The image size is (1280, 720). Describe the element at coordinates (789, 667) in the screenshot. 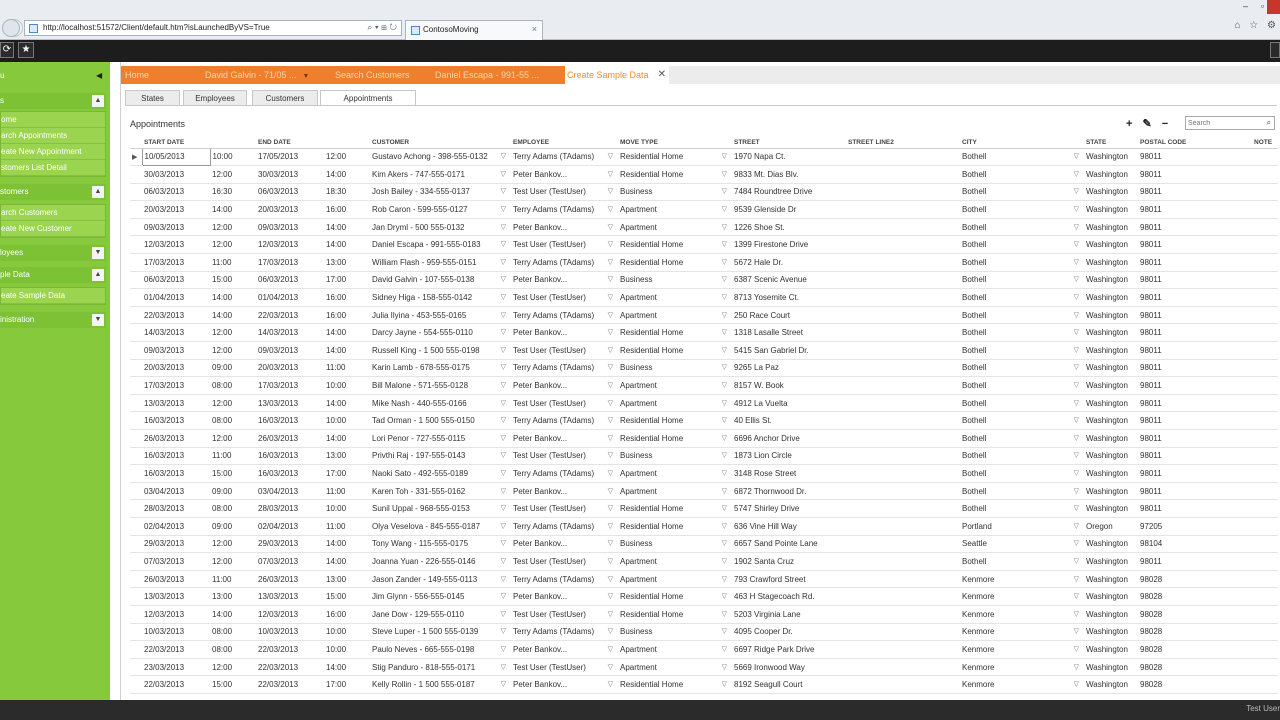

I see `table-cell: 5669 Ironwood Way` at that location.